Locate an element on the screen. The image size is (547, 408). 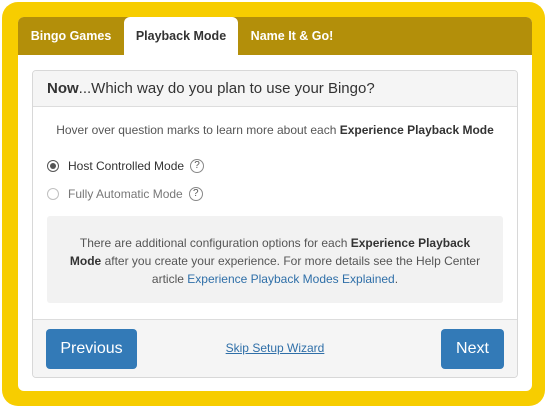
card-title-bold: Now is located at coordinates (63, 88).